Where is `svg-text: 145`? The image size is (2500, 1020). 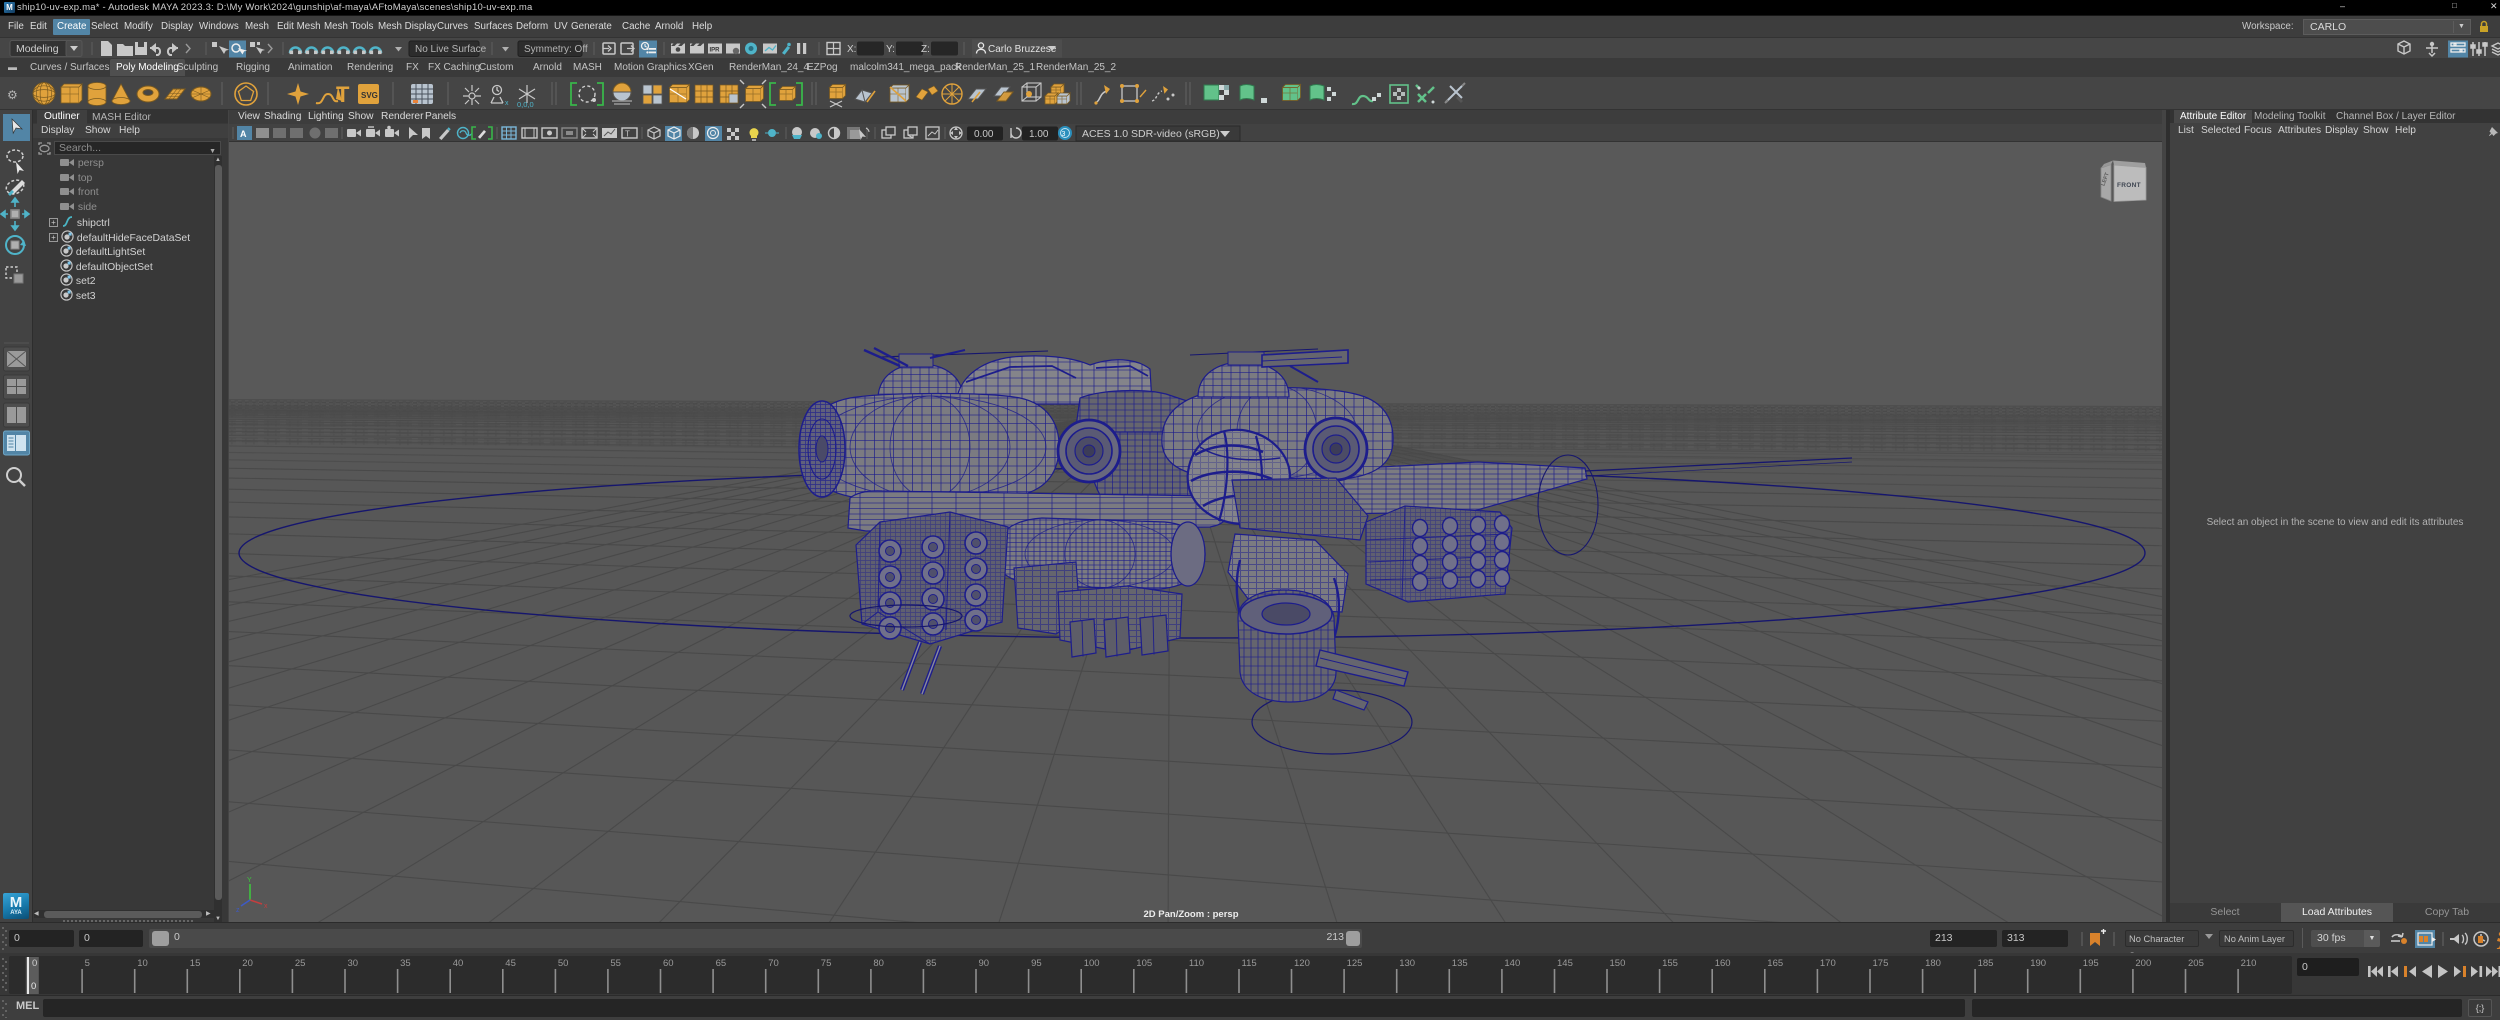 svg-text: 145 is located at coordinates (1565, 963).